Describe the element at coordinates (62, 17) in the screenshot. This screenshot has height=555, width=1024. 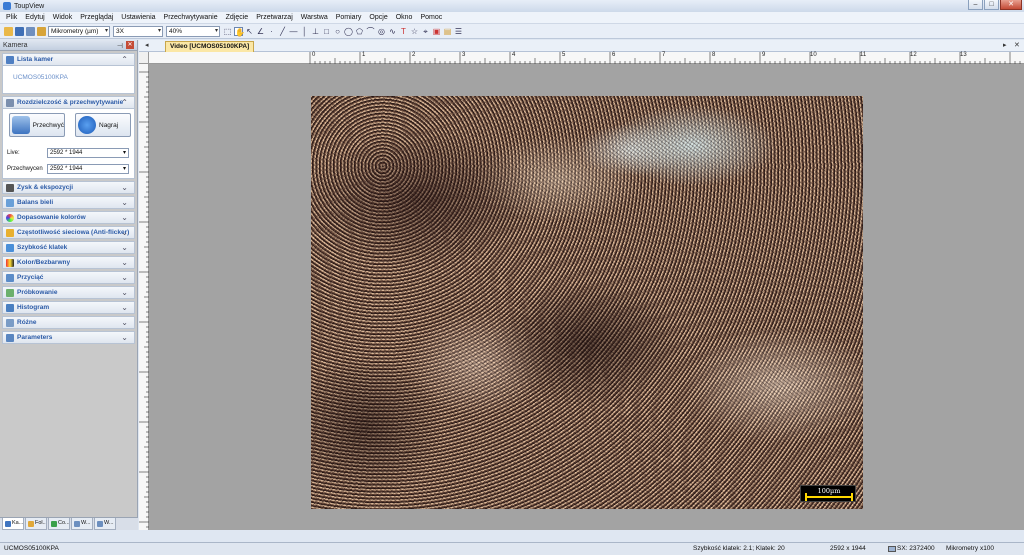
I see `menu-widok: Widok` at that location.